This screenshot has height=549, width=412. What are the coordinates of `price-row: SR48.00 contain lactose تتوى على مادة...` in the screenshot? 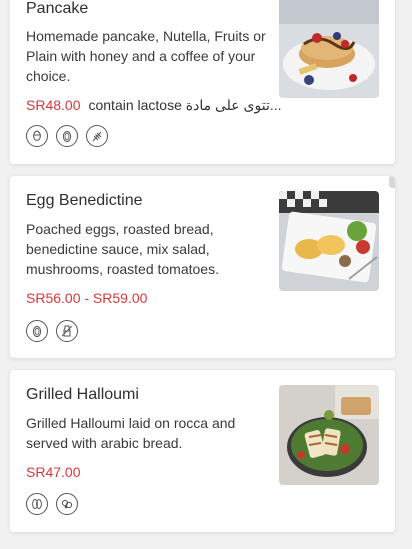 It's located at (154, 105).